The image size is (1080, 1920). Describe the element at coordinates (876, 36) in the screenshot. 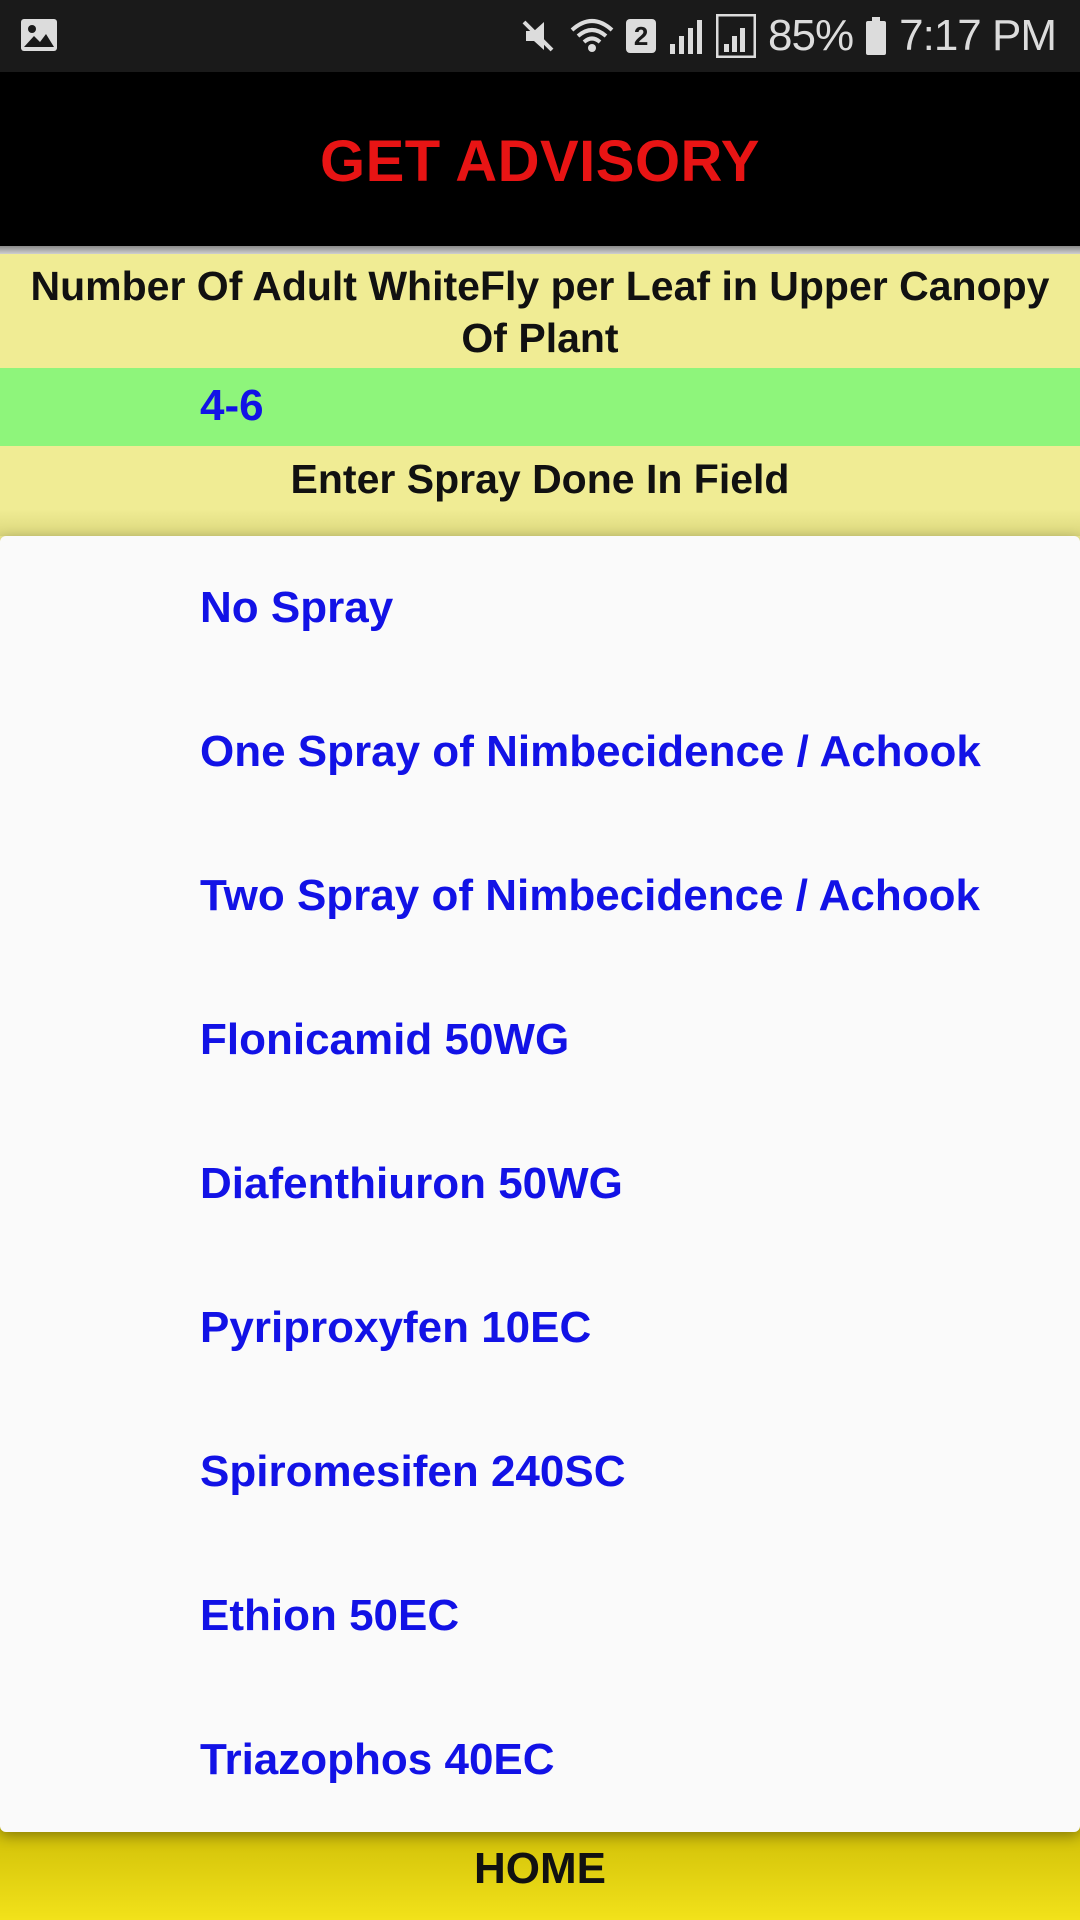

I see `battery-icon` at that location.